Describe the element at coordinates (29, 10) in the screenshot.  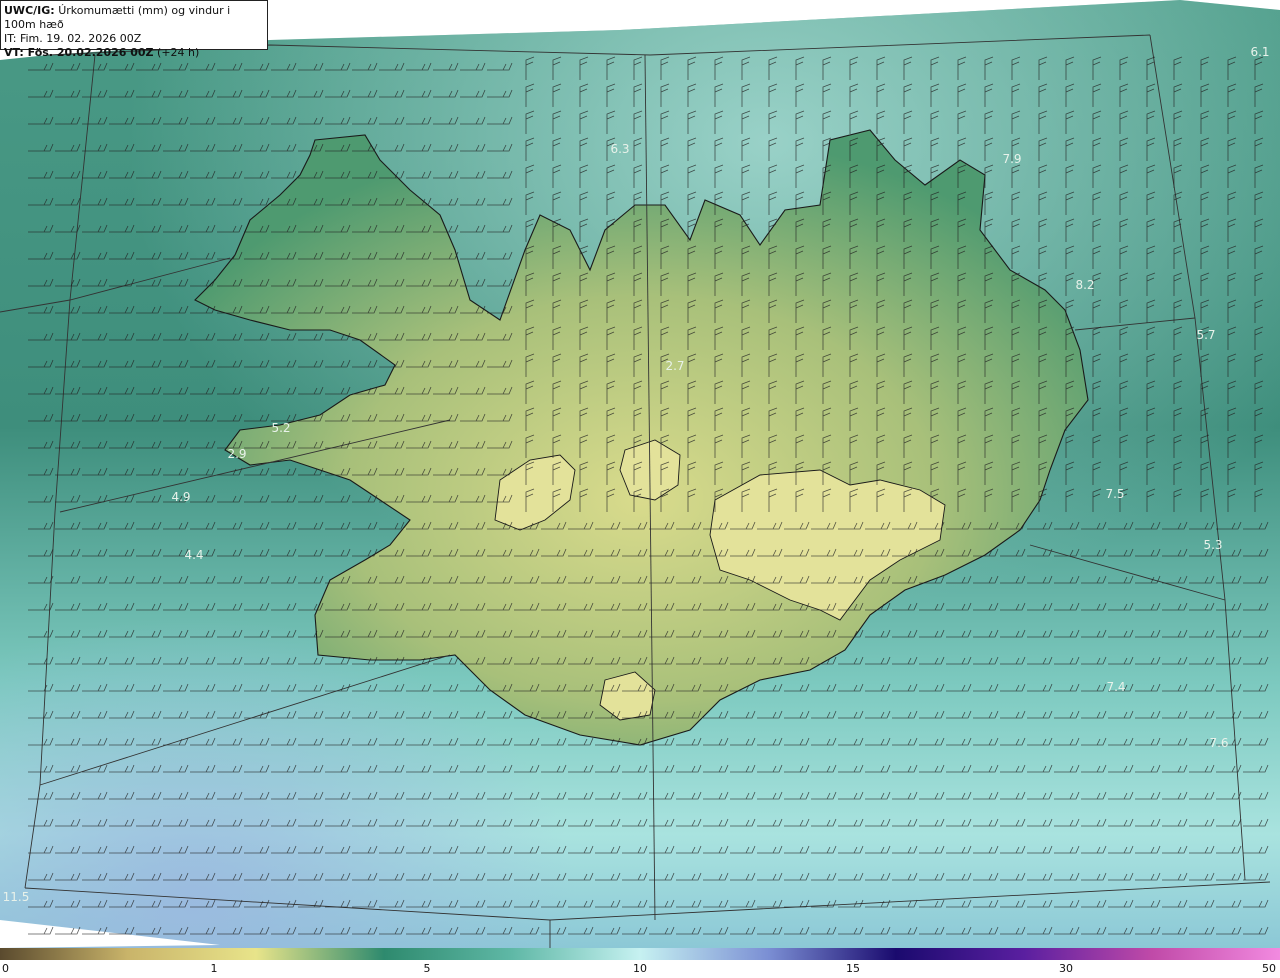
I see `product-code: UWC/IG:` at that location.